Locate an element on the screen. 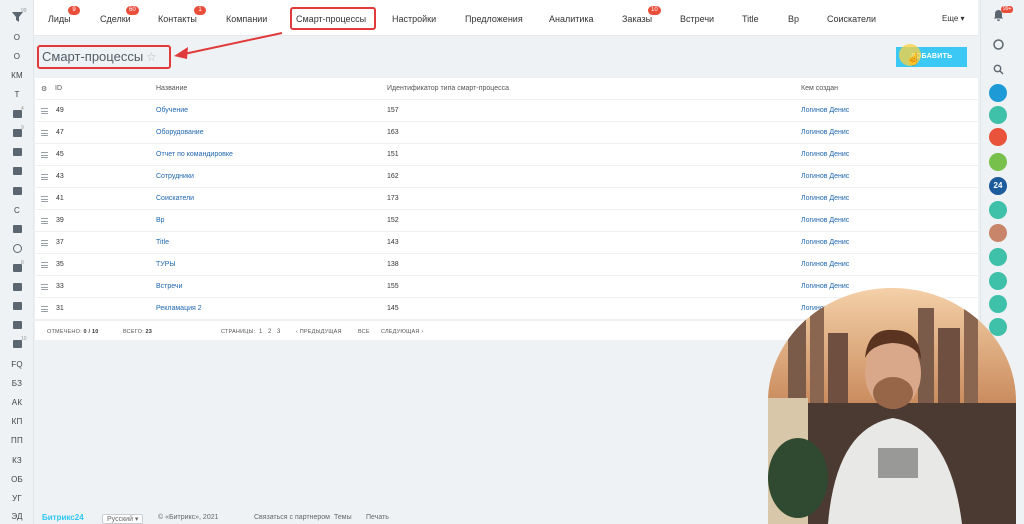 This screenshot has height=524, width=1024. avatar-icon is located at coordinates (998, 233).